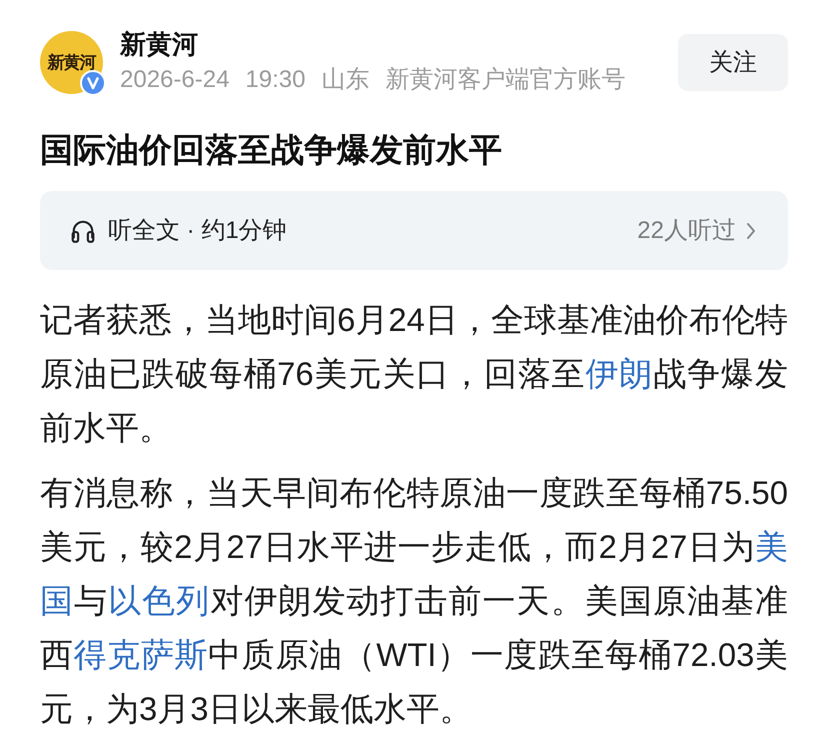 The width and height of the screenshot is (828, 736). I want to click on post-location: 山东, so click(345, 80).